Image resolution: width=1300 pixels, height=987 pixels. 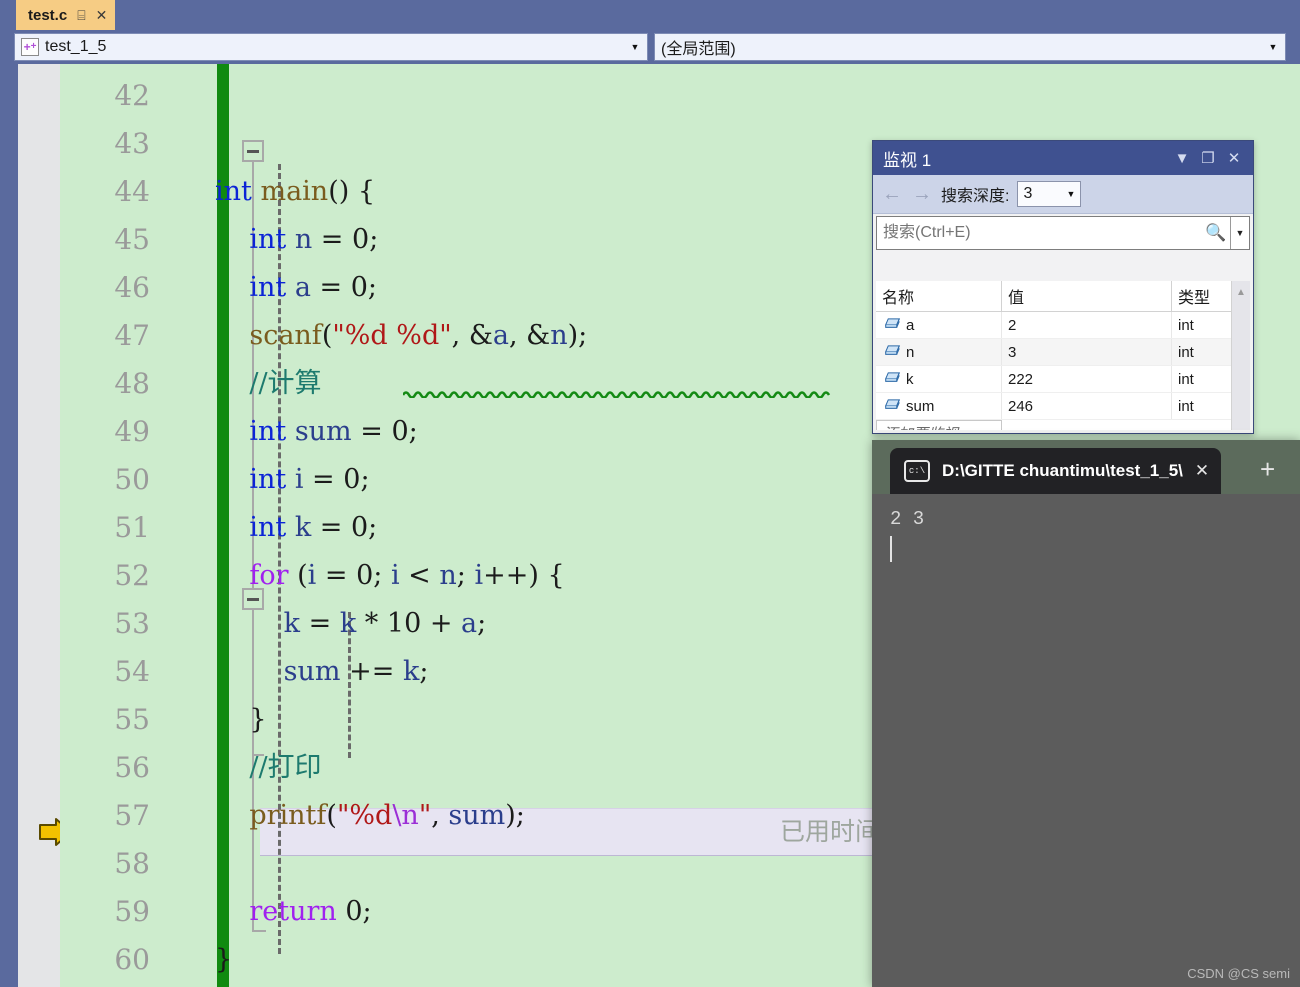 I want to click on editor-tab-strip: test.c ⌸ ✕, so click(x=650, y=15).